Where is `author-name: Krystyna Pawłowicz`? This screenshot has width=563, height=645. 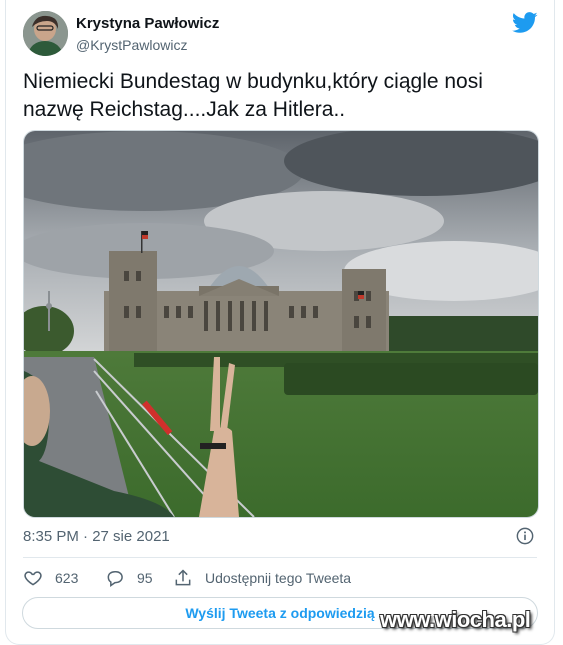
author-name: Krystyna Pawłowicz is located at coordinates (147, 23).